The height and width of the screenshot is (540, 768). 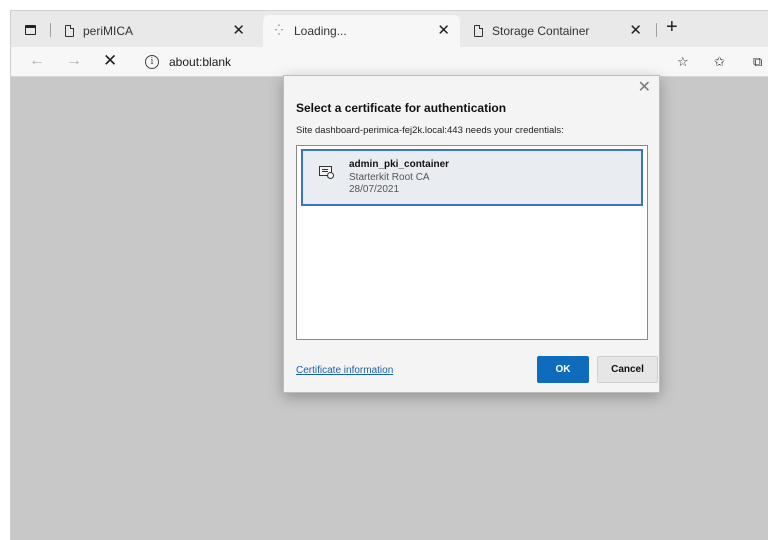 I want to click on tab-actions-button, so click(x=30, y=30).